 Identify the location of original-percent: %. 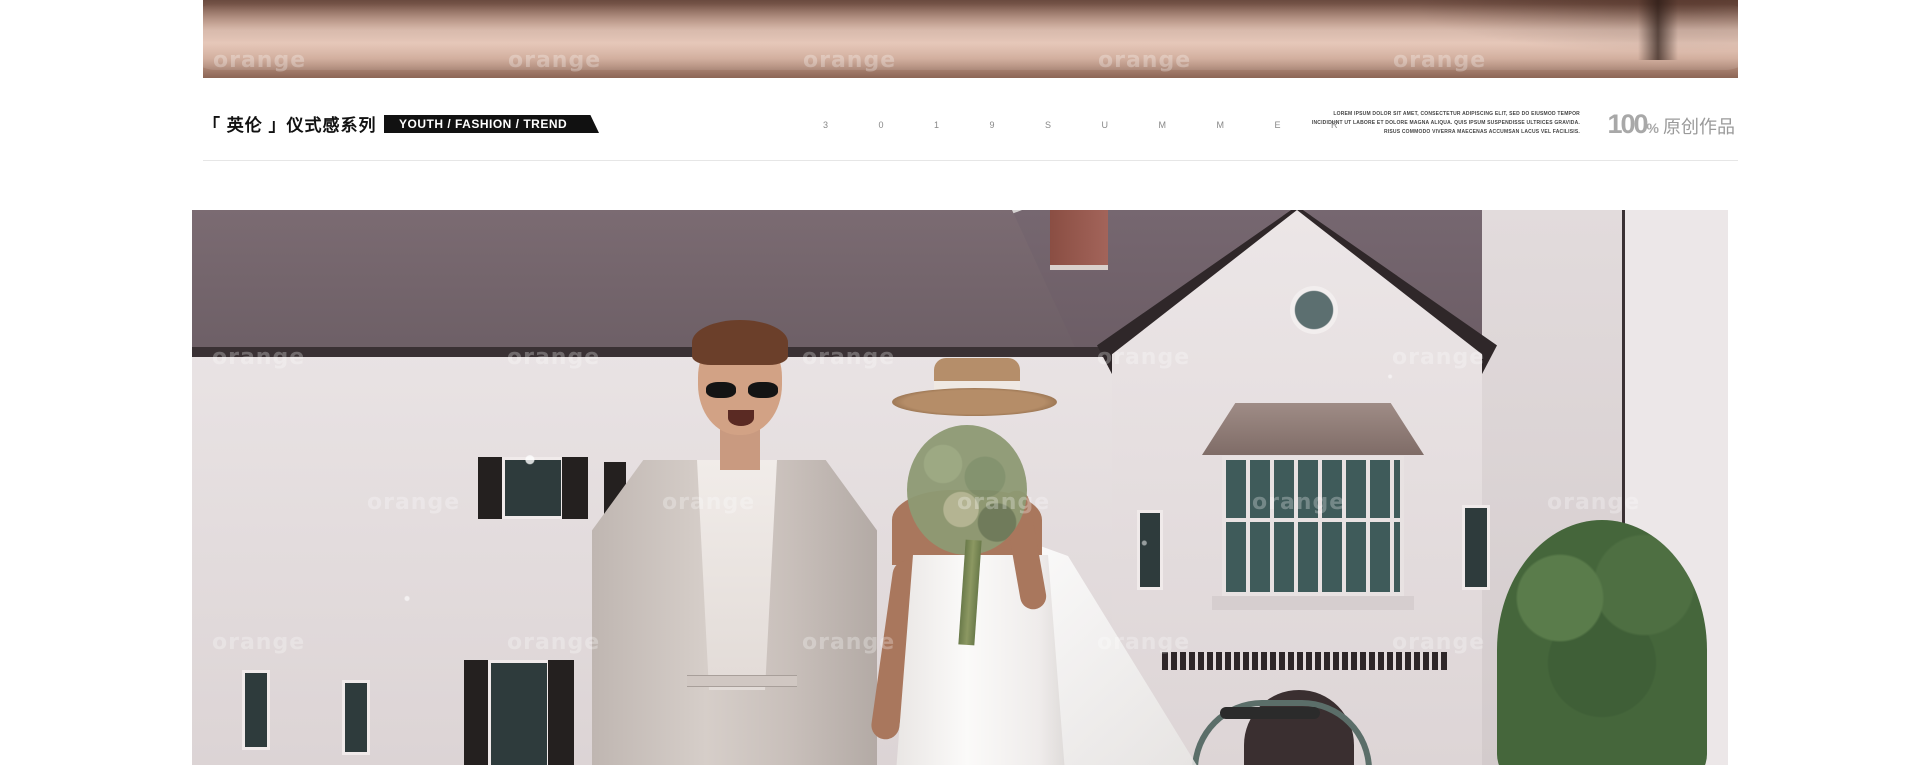
(1652, 128).